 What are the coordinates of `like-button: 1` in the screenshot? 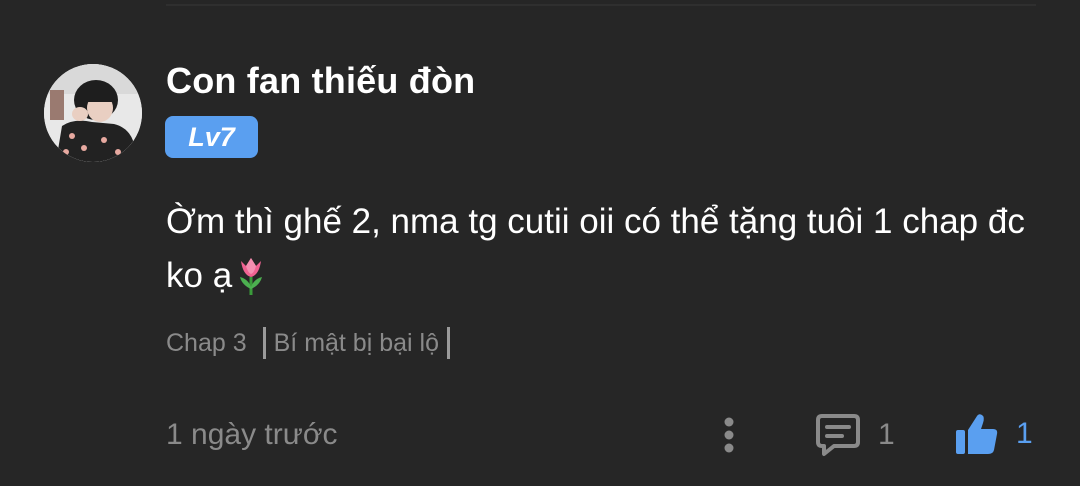 It's located at (992, 434).